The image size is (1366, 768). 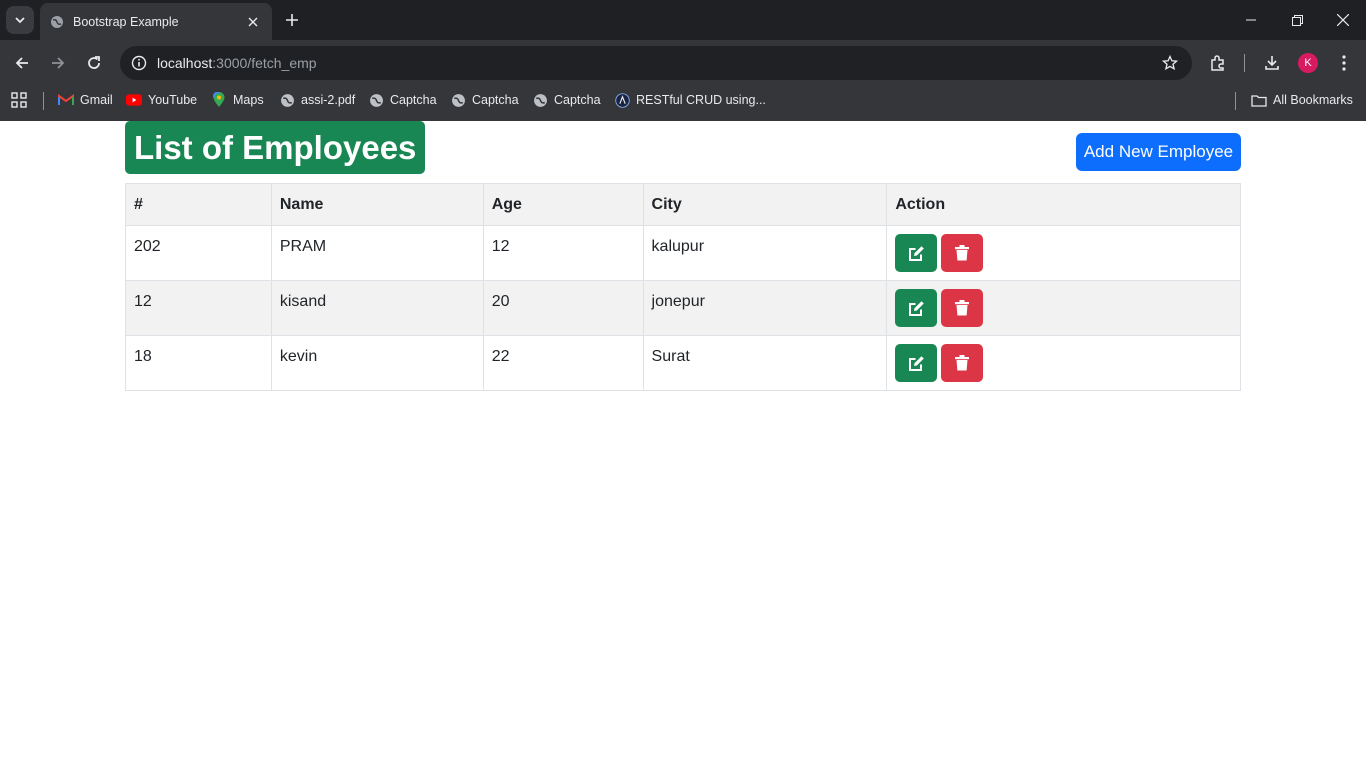 What do you see at coordinates (563, 204) in the screenshot?
I see `column-header-age: Age` at bounding box center [563, 204].